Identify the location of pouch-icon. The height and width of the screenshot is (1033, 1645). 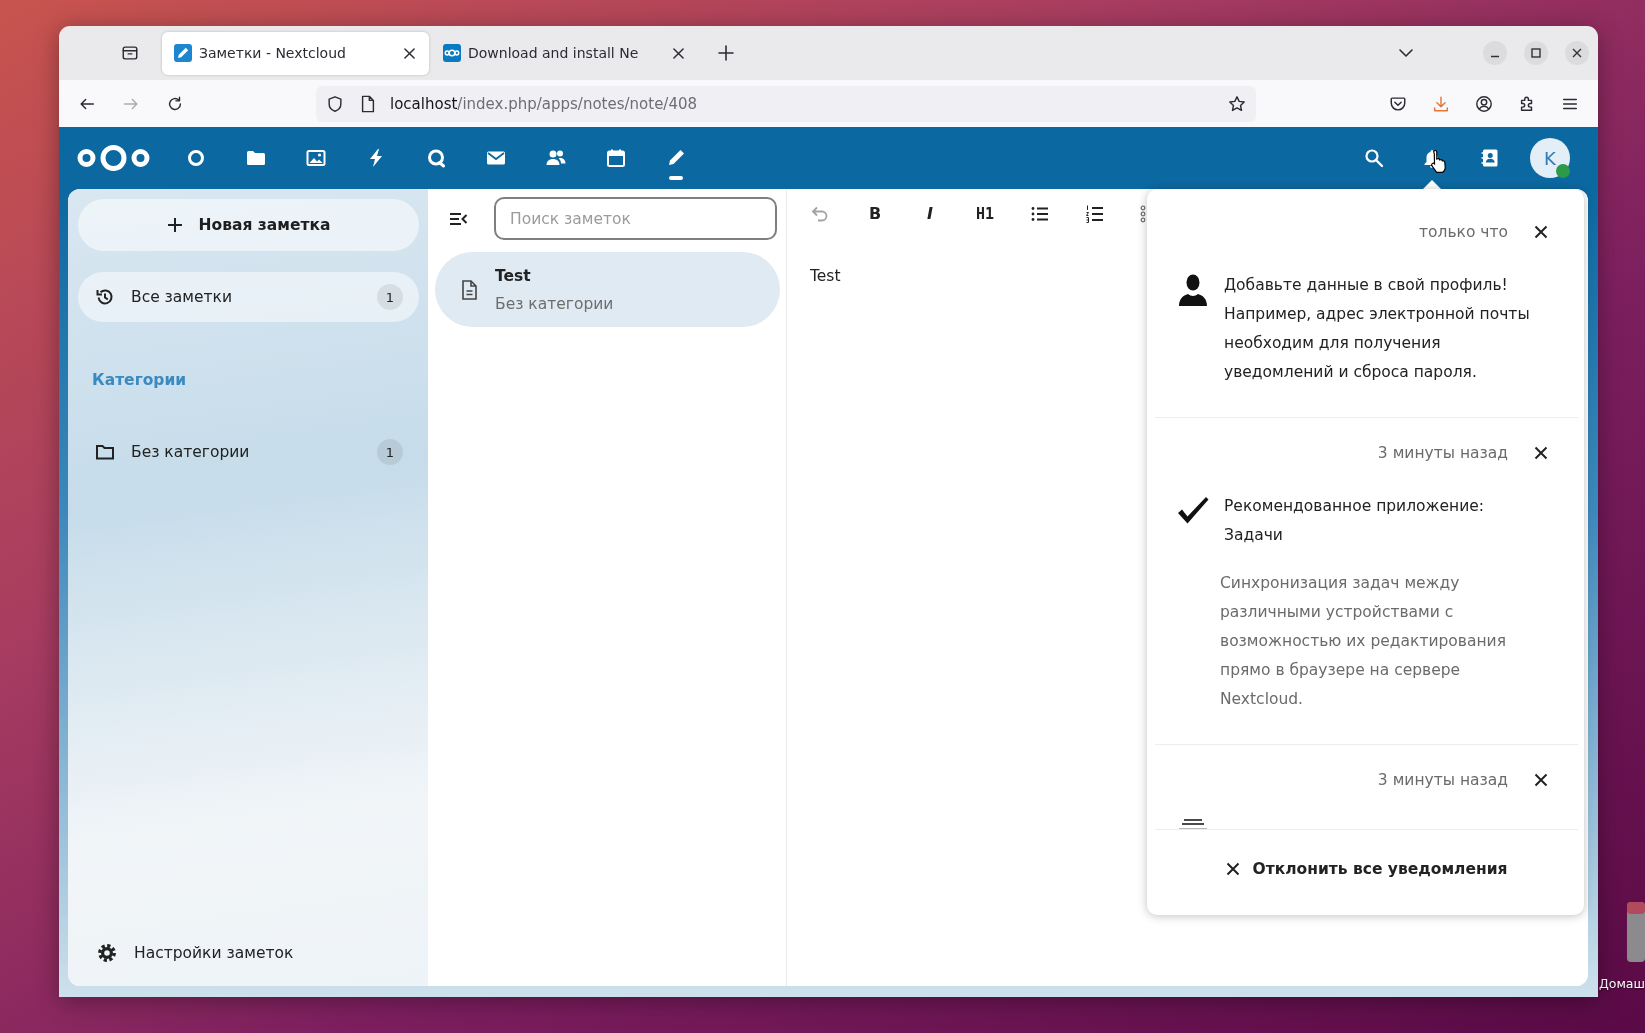
(1398, 103).